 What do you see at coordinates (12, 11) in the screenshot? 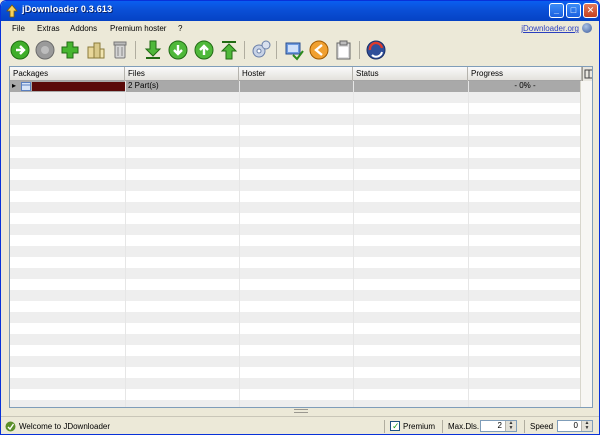
I see `jdownloader-logo-icon` at bounding box center [12, 11].